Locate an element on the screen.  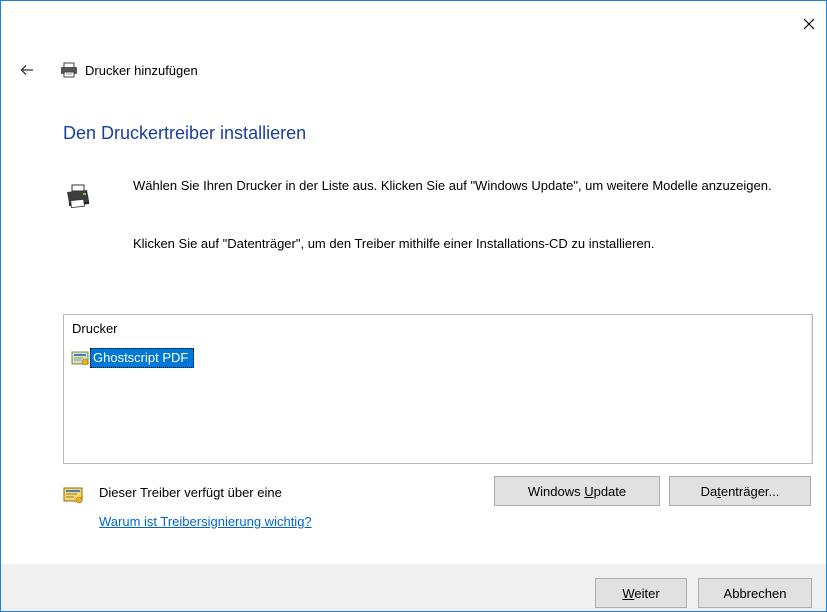
driver-signing-icon is located at coordinates (74, 495).